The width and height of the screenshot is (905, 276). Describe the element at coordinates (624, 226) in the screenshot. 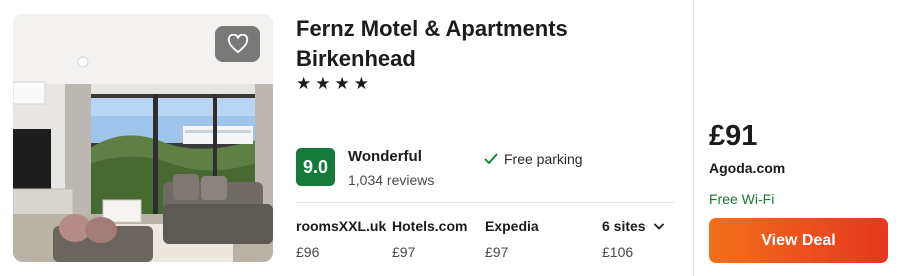

I see `more-sites-label: 6 sites` at that location.